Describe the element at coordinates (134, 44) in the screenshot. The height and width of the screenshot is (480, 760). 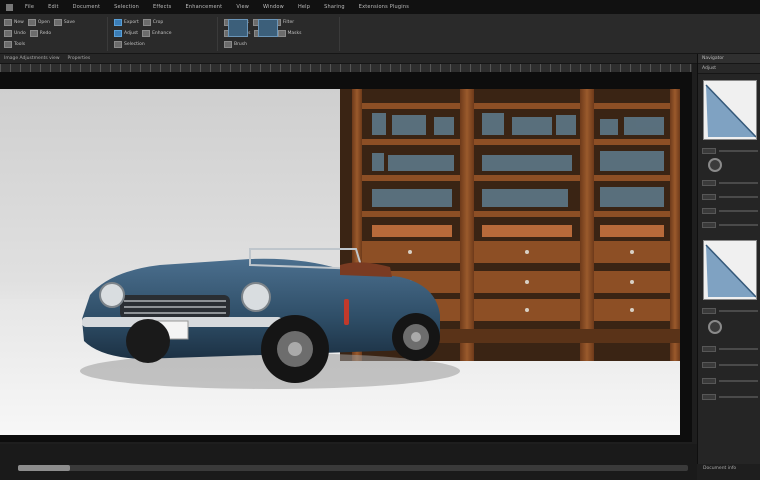
I see `selection-label: Selection` at that location.